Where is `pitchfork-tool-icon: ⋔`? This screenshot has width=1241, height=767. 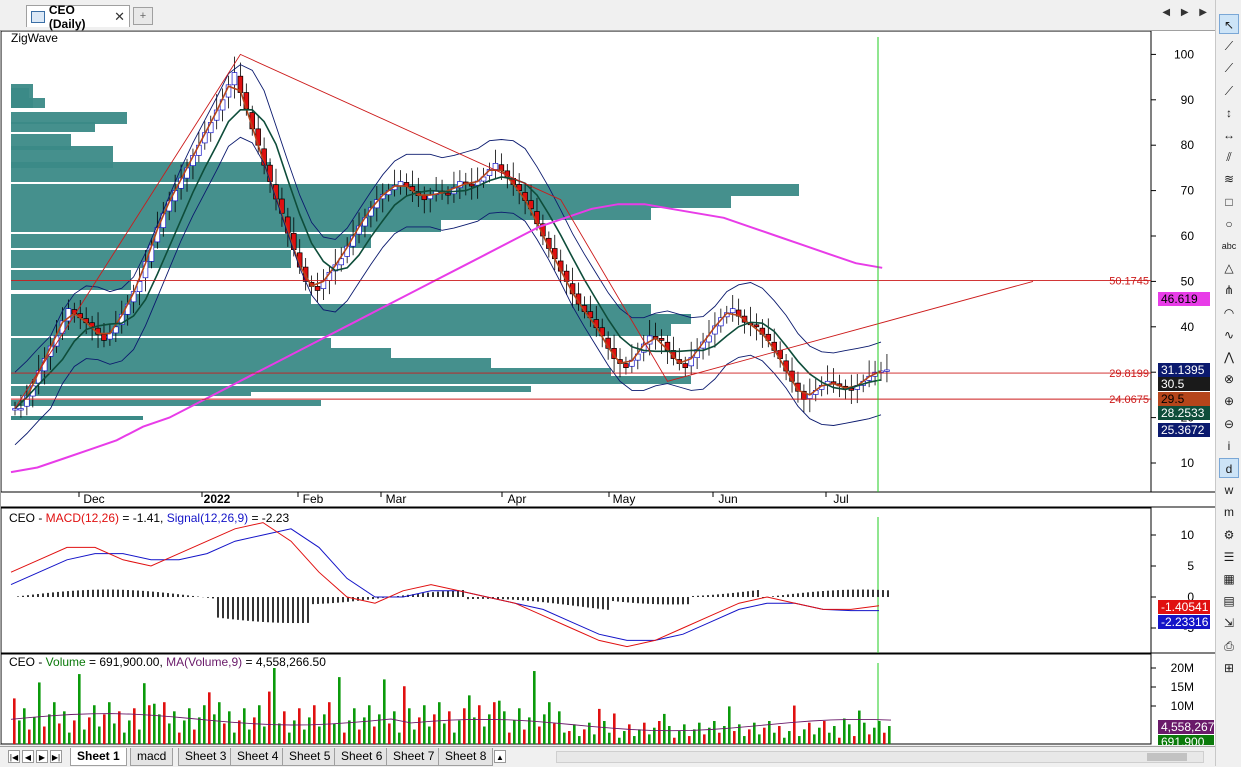 pitchfork-tool-icon: ⋔ is located at coordinates (1229, 290).